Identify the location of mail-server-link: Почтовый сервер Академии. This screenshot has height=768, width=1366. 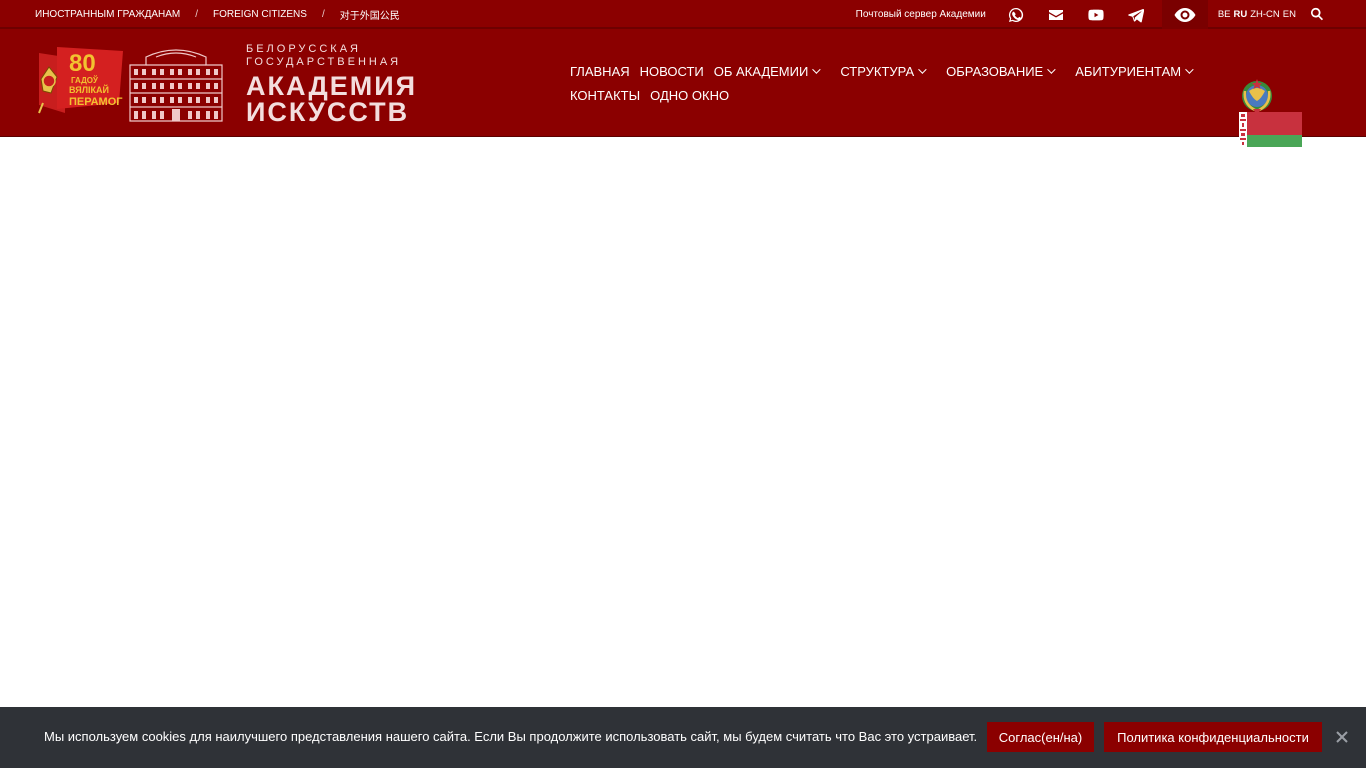
(921, 14).